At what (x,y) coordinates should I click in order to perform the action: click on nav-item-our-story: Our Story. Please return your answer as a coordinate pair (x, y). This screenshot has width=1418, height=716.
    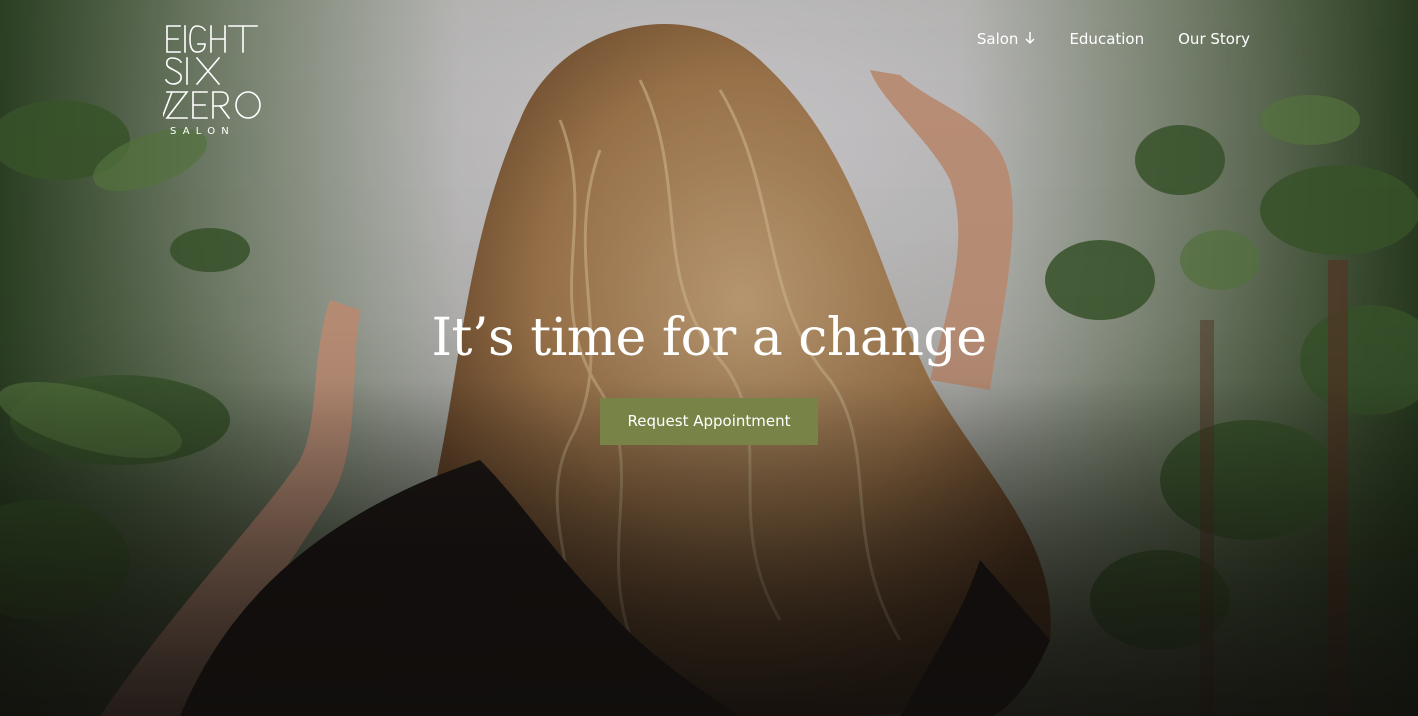
    Looking at the image, I should click on (1197, 39).